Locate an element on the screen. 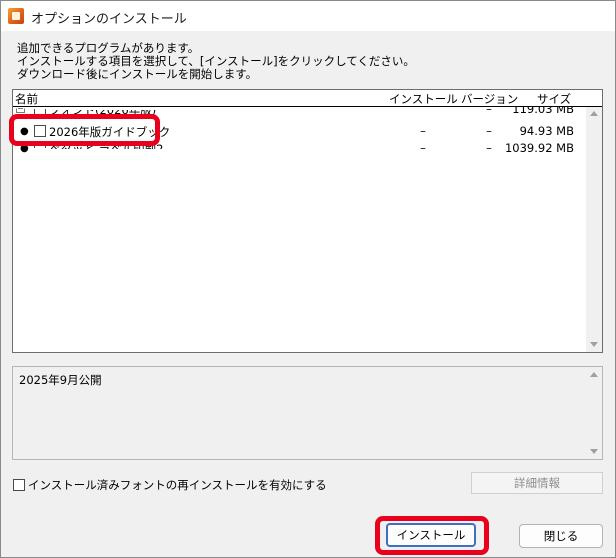 This screenshot has width=616, height=558. collapse-toggle-icon is located at coordinates (20, 110).